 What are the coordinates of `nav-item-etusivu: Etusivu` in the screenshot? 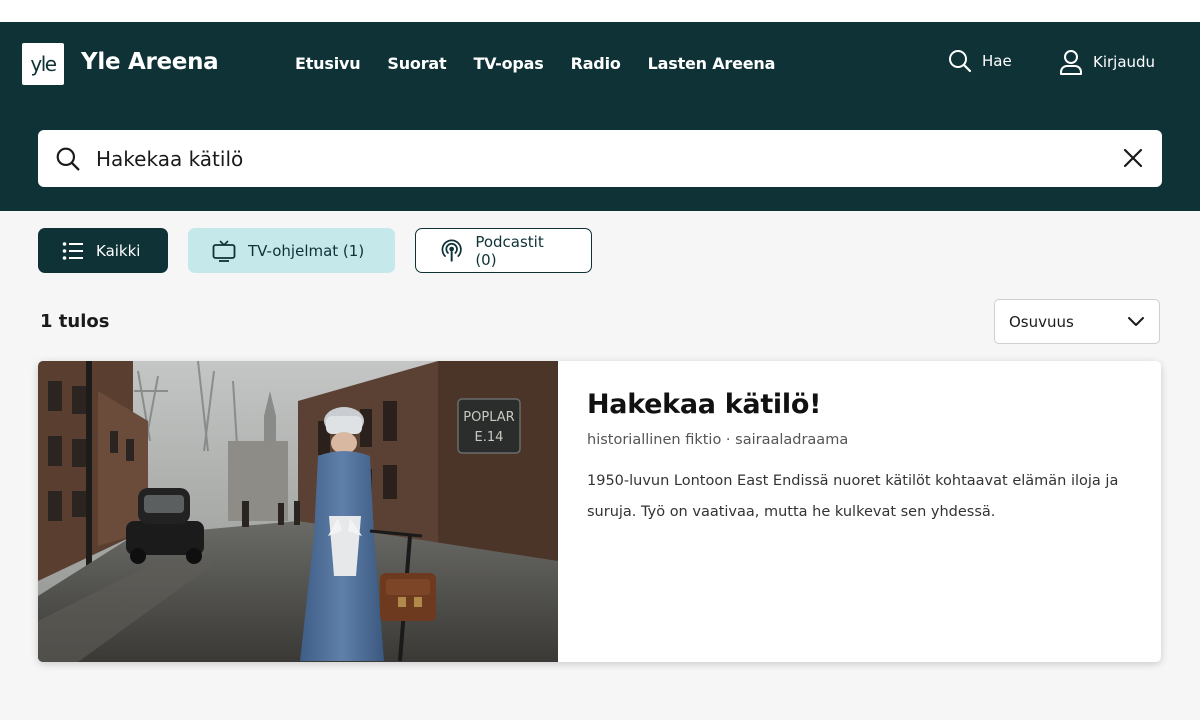 It's located at (328, 63).